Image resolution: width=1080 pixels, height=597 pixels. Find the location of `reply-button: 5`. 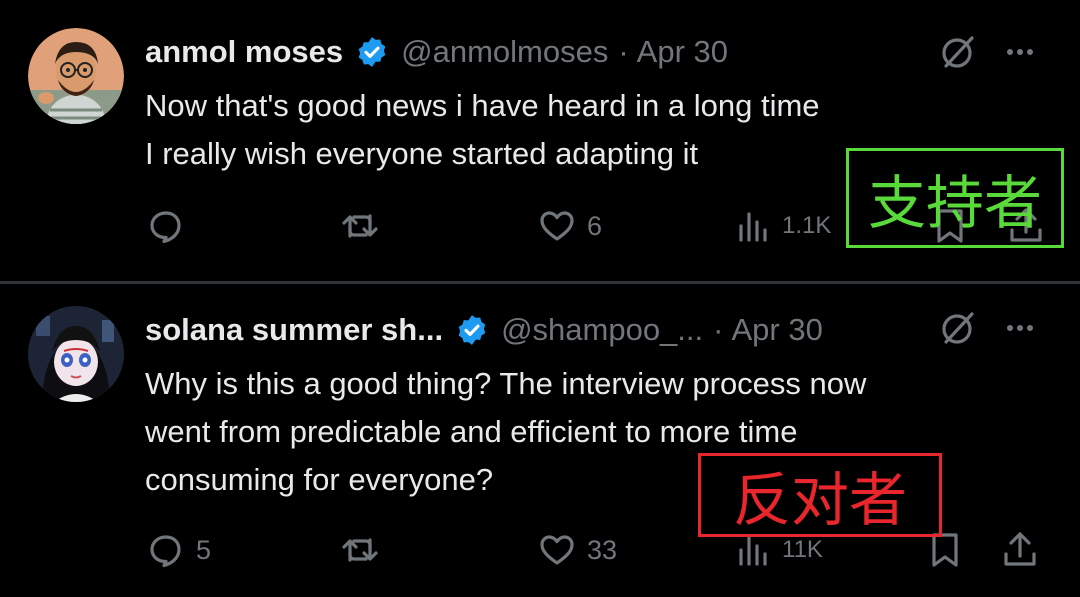

reply-button: 5 is located at coordinates (178, 550).